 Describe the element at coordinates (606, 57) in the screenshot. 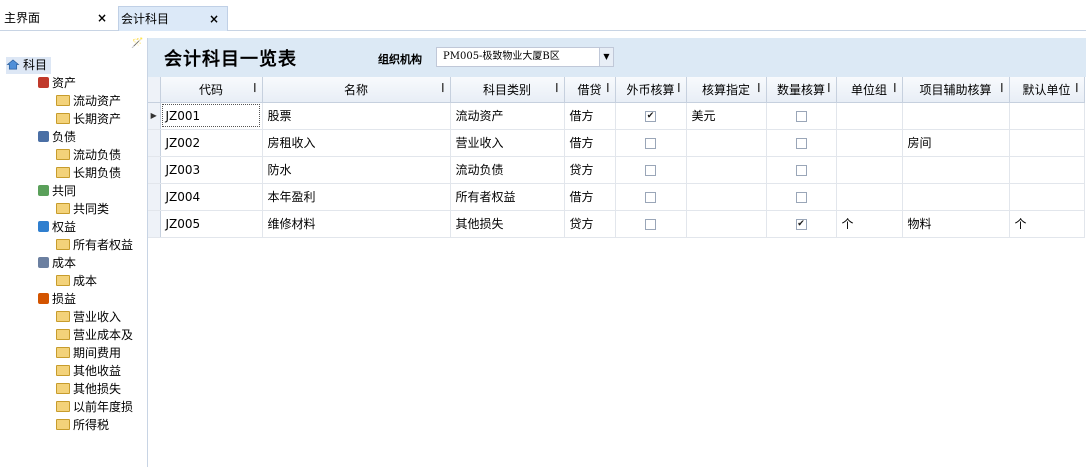

I see `chevron-down-icon: ▼` at that location.